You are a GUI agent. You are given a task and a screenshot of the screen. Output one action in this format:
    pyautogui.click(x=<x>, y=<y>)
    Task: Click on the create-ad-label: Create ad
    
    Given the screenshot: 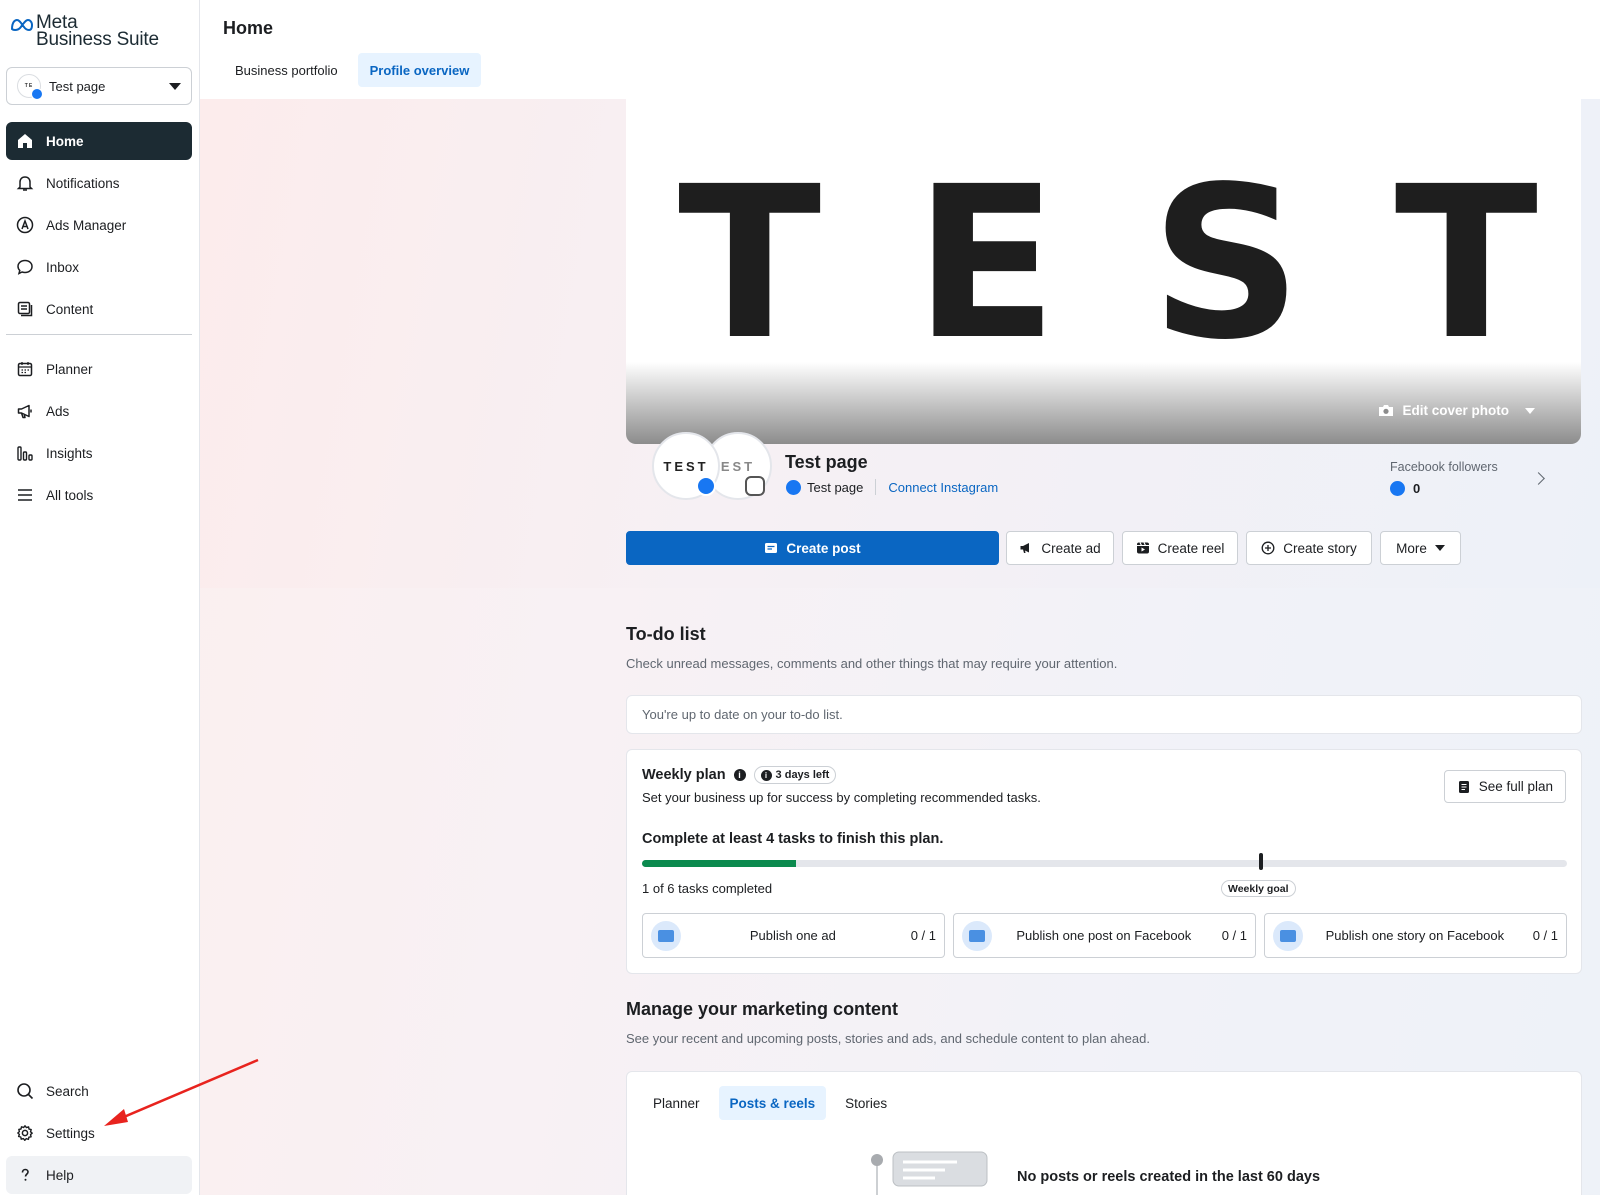 What is the action you would take?
    pyautogui.click(x=1071, y=548)
    